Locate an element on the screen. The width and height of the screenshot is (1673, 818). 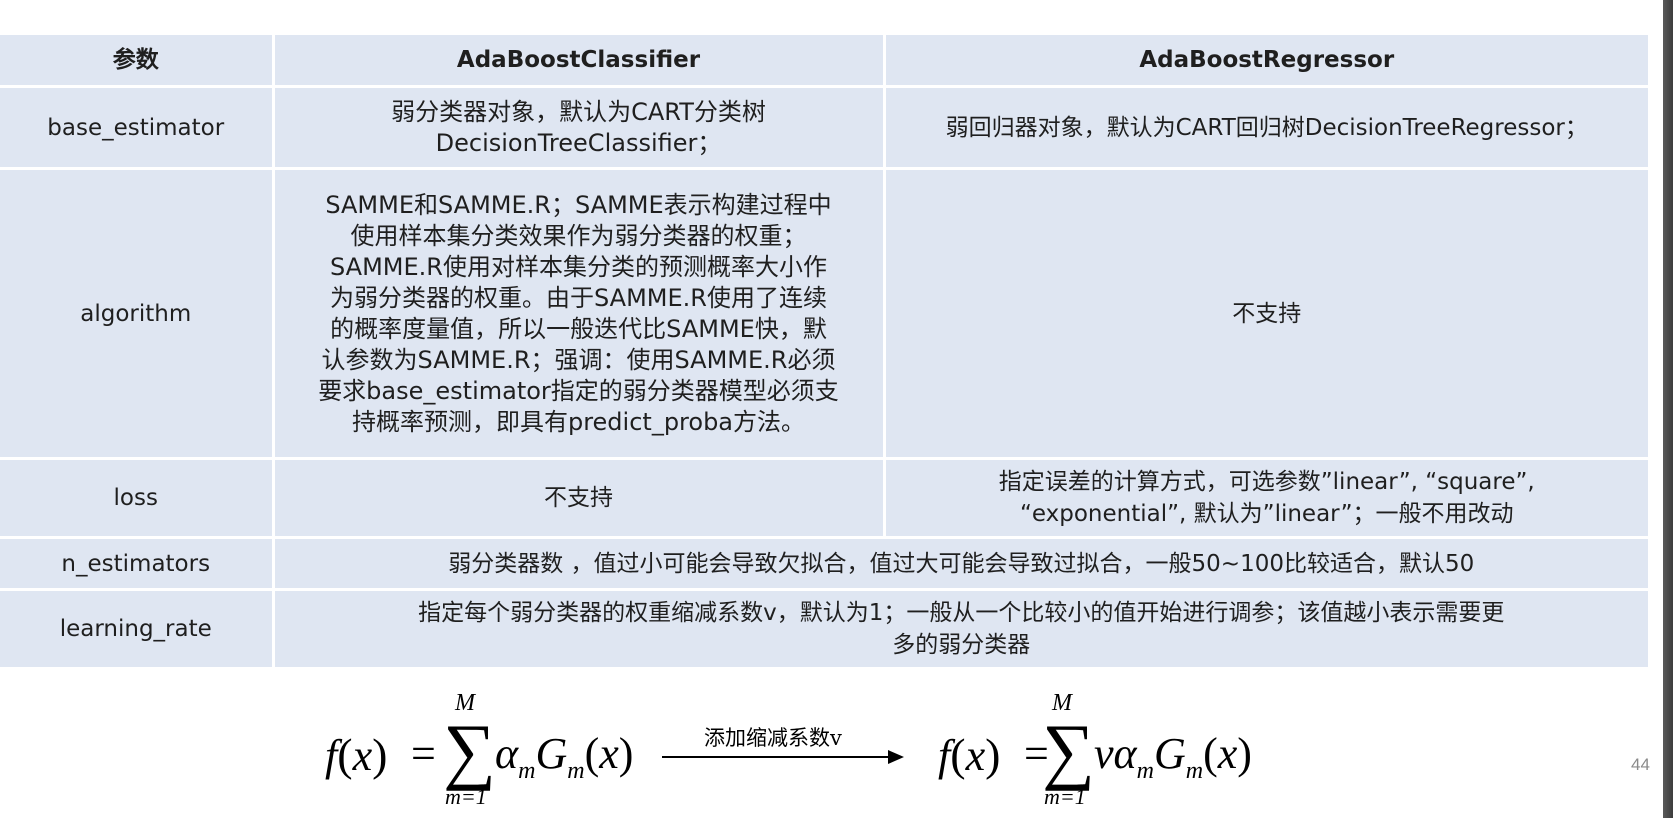
header-regressor: AdaBoostRegressor is located at coordinates (1266, 61).